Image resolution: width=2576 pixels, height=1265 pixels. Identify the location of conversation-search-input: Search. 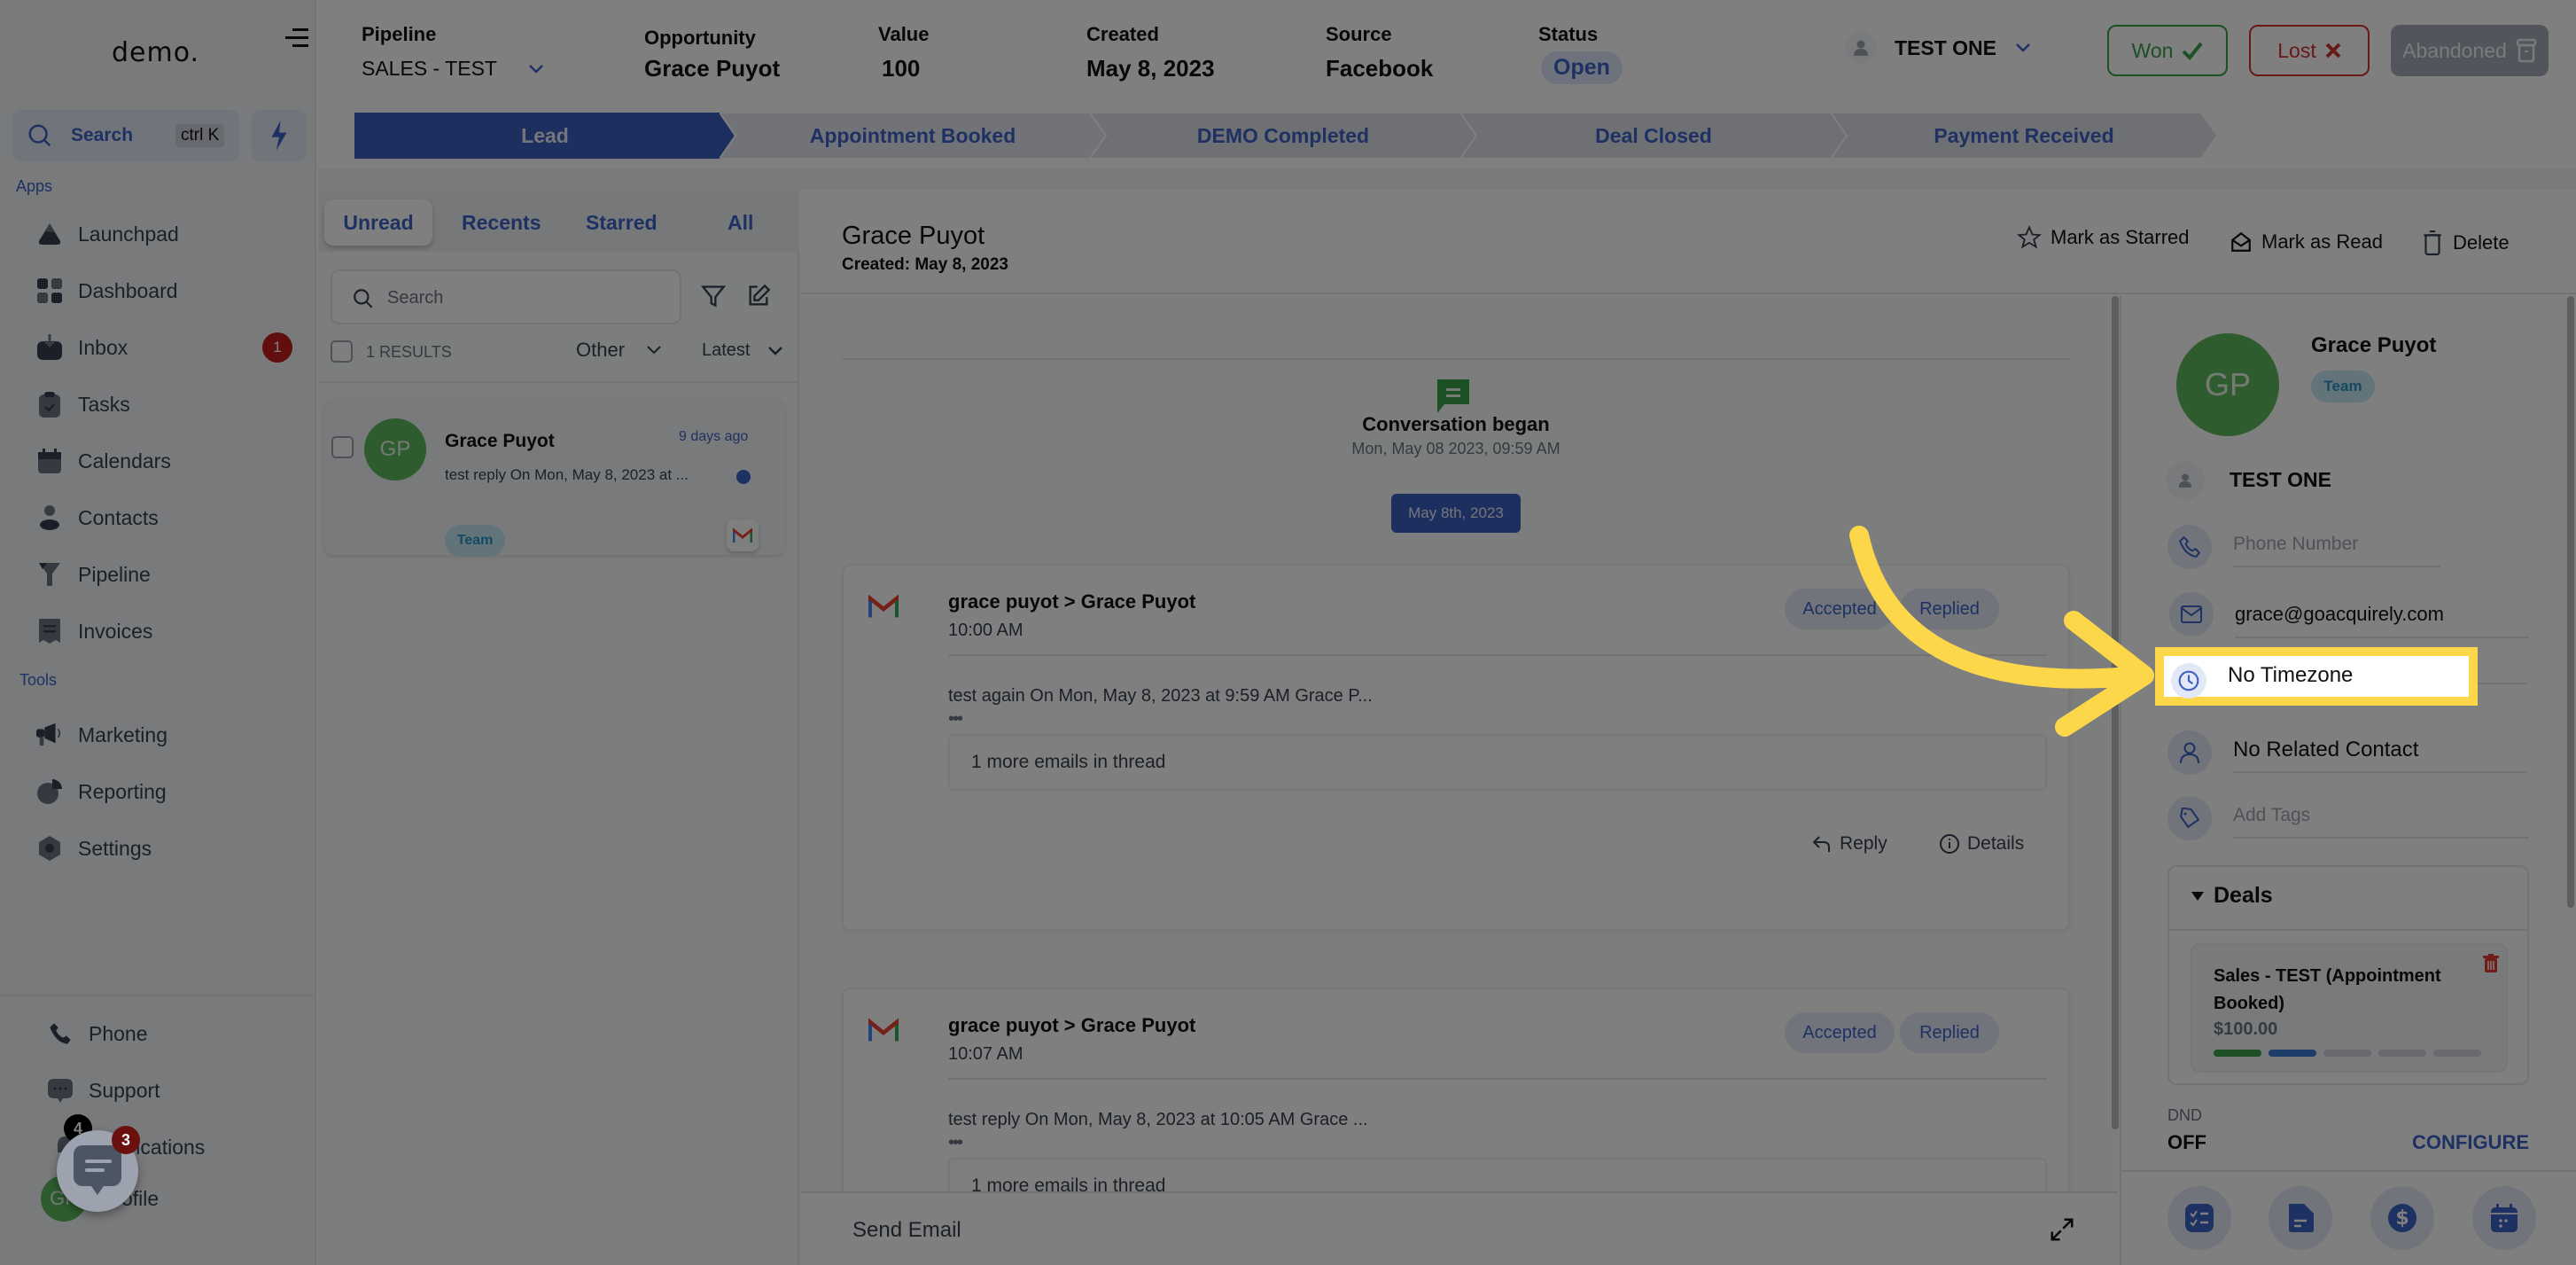
(506, 296).